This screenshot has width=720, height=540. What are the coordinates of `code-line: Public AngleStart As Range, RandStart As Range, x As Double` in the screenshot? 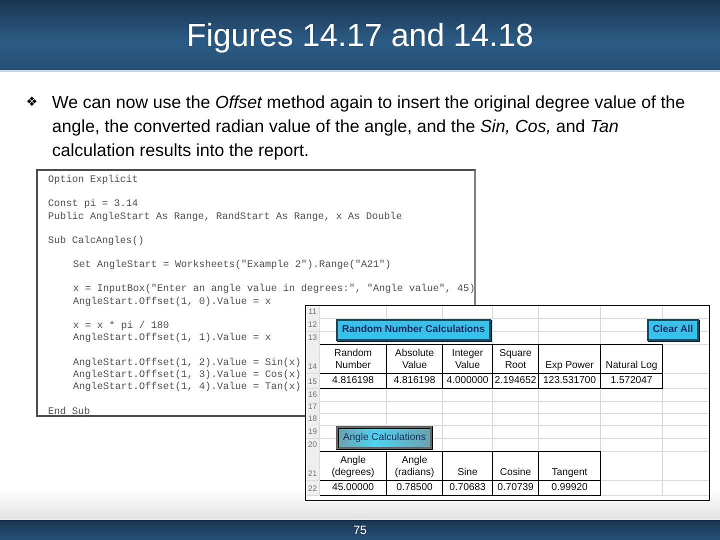 It's located at (225, 218).